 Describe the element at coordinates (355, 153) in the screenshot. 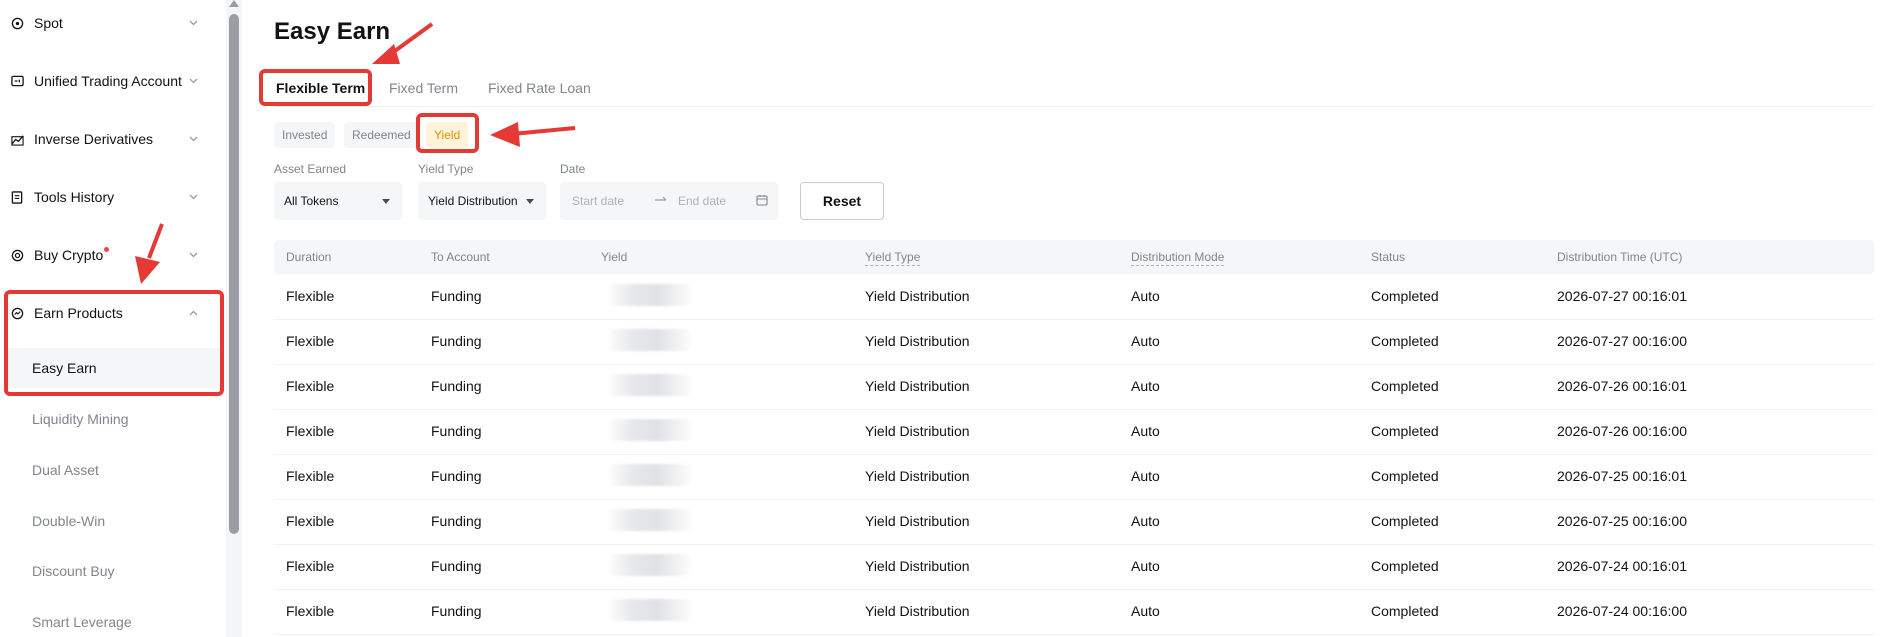

I see `annotation-arrows` at that location.